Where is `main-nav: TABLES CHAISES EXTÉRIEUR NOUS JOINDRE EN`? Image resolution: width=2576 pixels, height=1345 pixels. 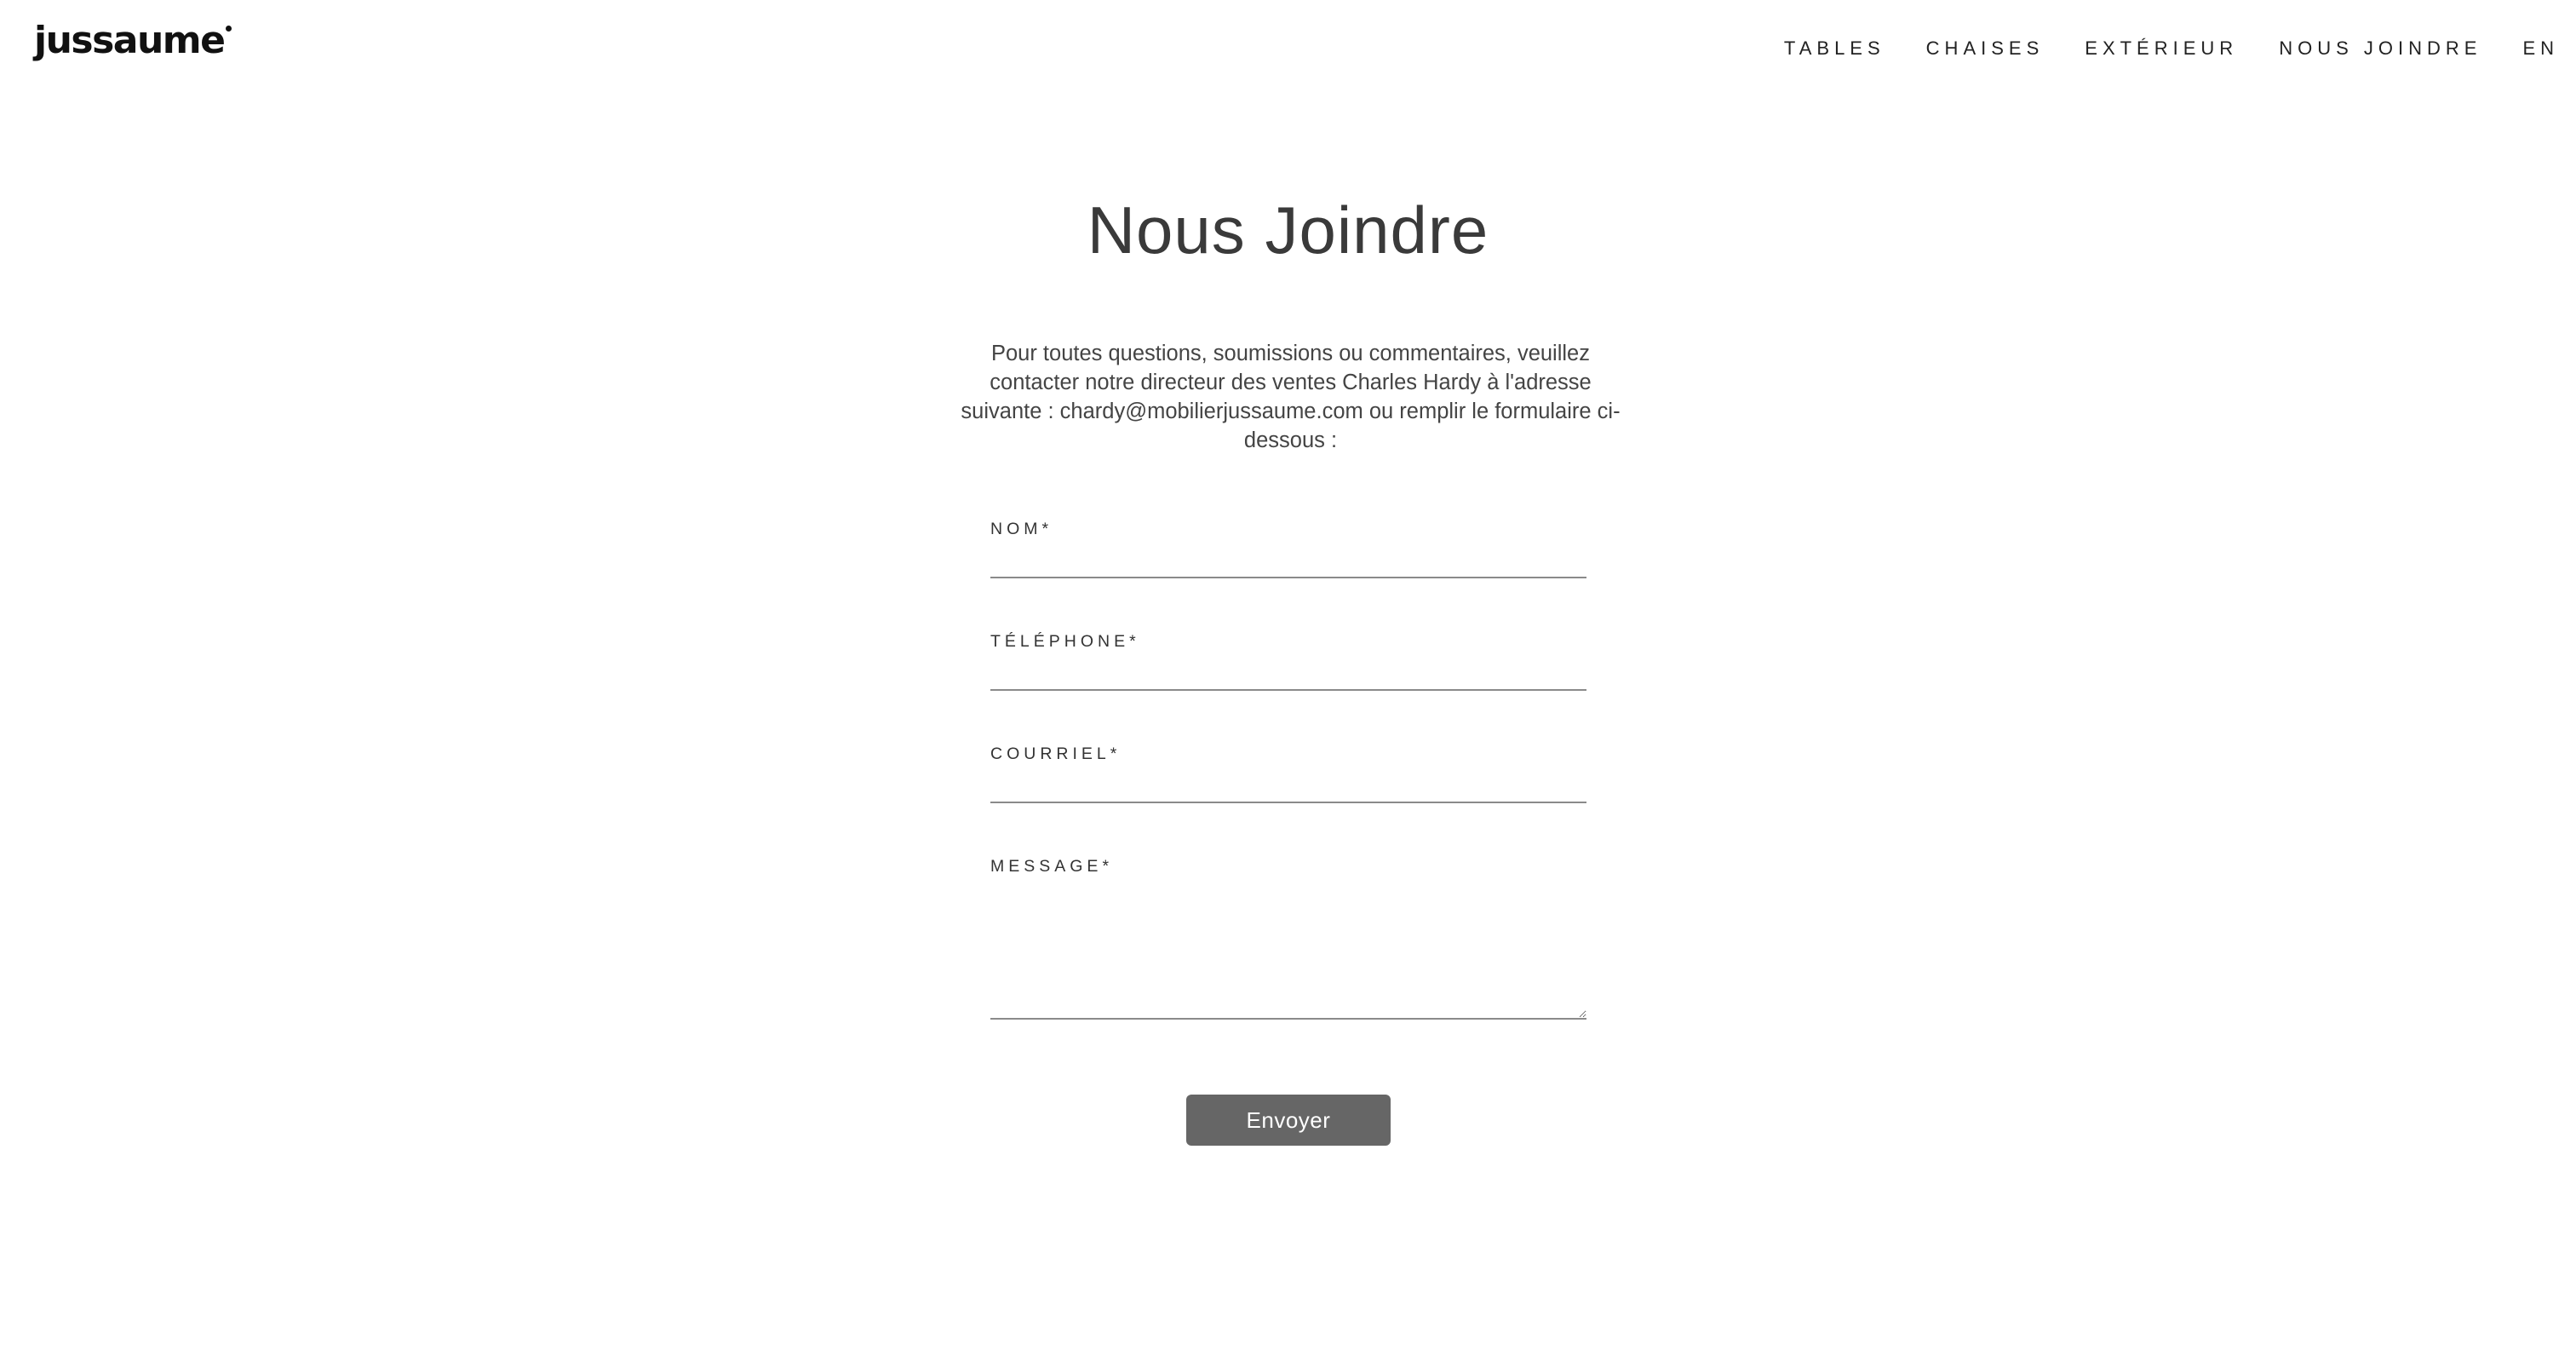 main-nav: TABLES CHAISES EXTÉRIEUR NOUS JOINDRE EN is located at coordinates (2180, 48).